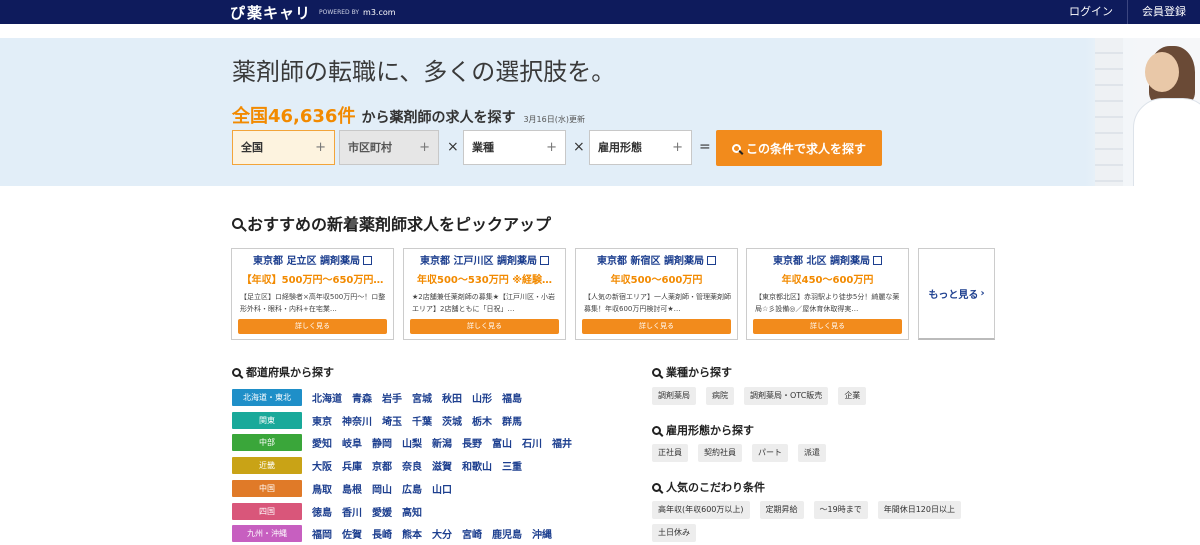  Describe the element at coordinates (482, 420) in the screenshot. I see `prefecture-link: 栃木` at that location.